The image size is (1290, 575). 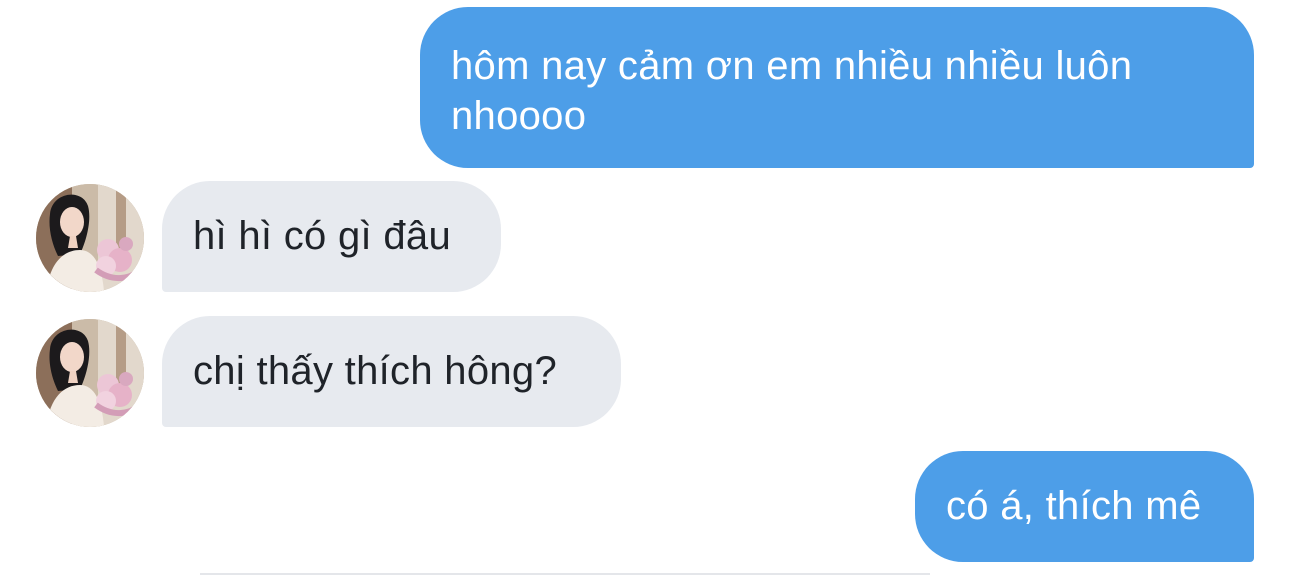 I want to click on incoming-message-bubble: hì hì có gì đâu, so click(x=331, y=236).